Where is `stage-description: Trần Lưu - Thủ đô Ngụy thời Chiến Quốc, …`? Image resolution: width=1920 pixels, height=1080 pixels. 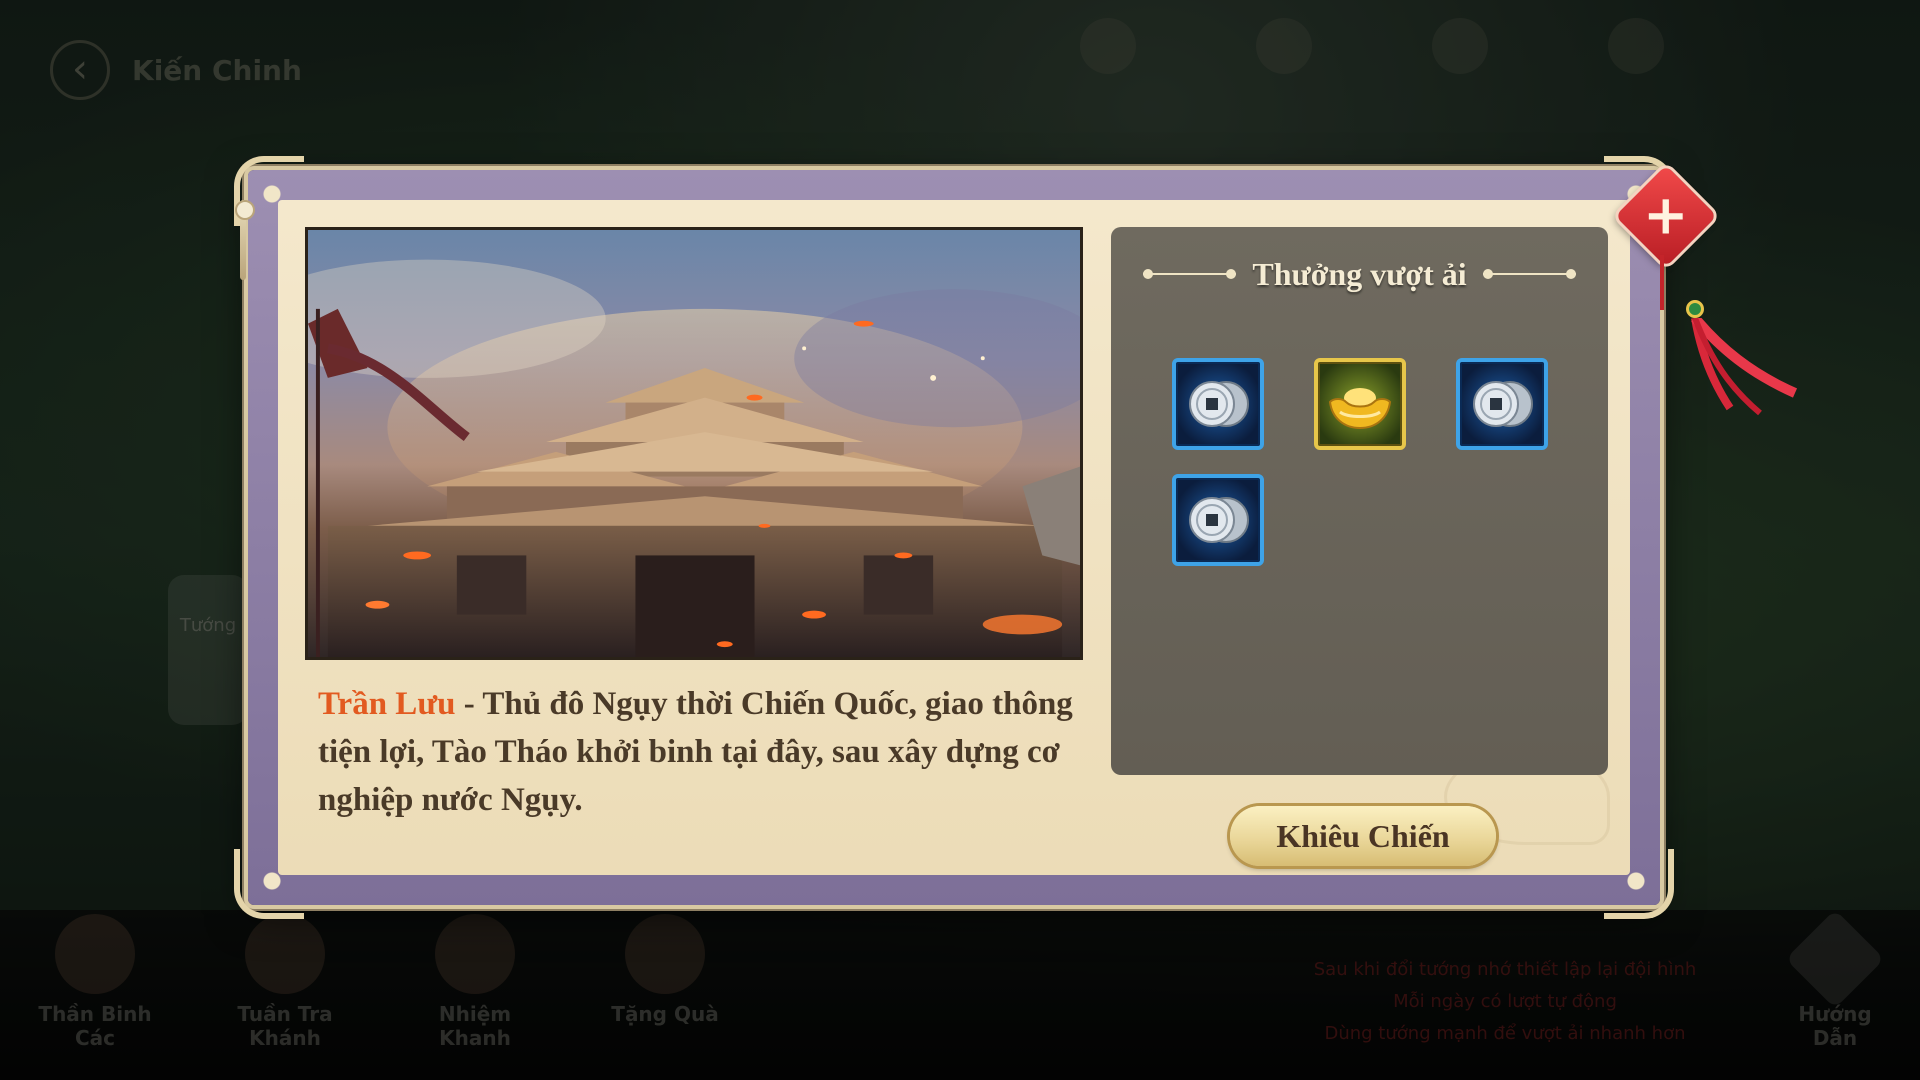 stage-description: Trần Lưu - Thủ đô Ngụy thời Chiến Quốc, … is located at coordinates (708, 752).